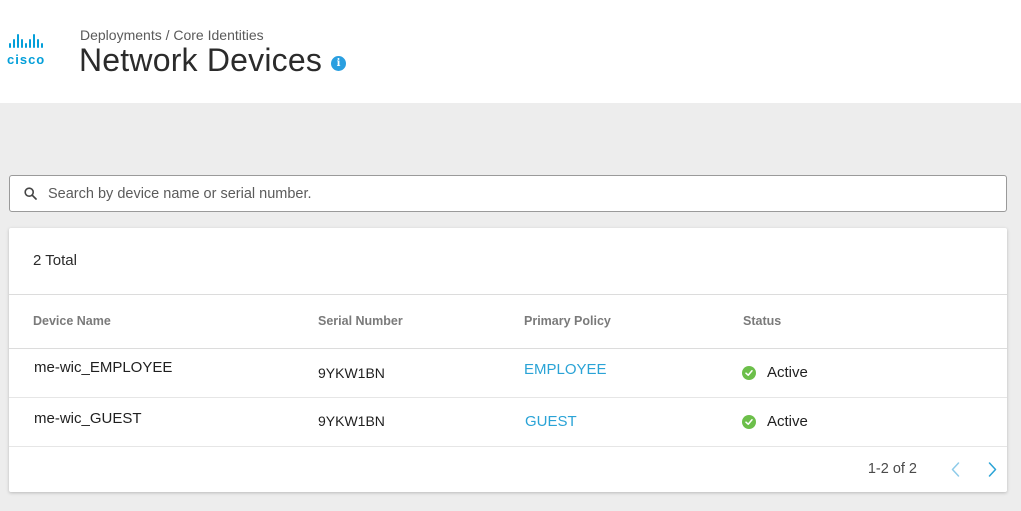  What do you see at coordinates (88, 418) in the screenshot?
I see `device-name-cell: me-wic_GUEST` at bounding box center [88, 418].